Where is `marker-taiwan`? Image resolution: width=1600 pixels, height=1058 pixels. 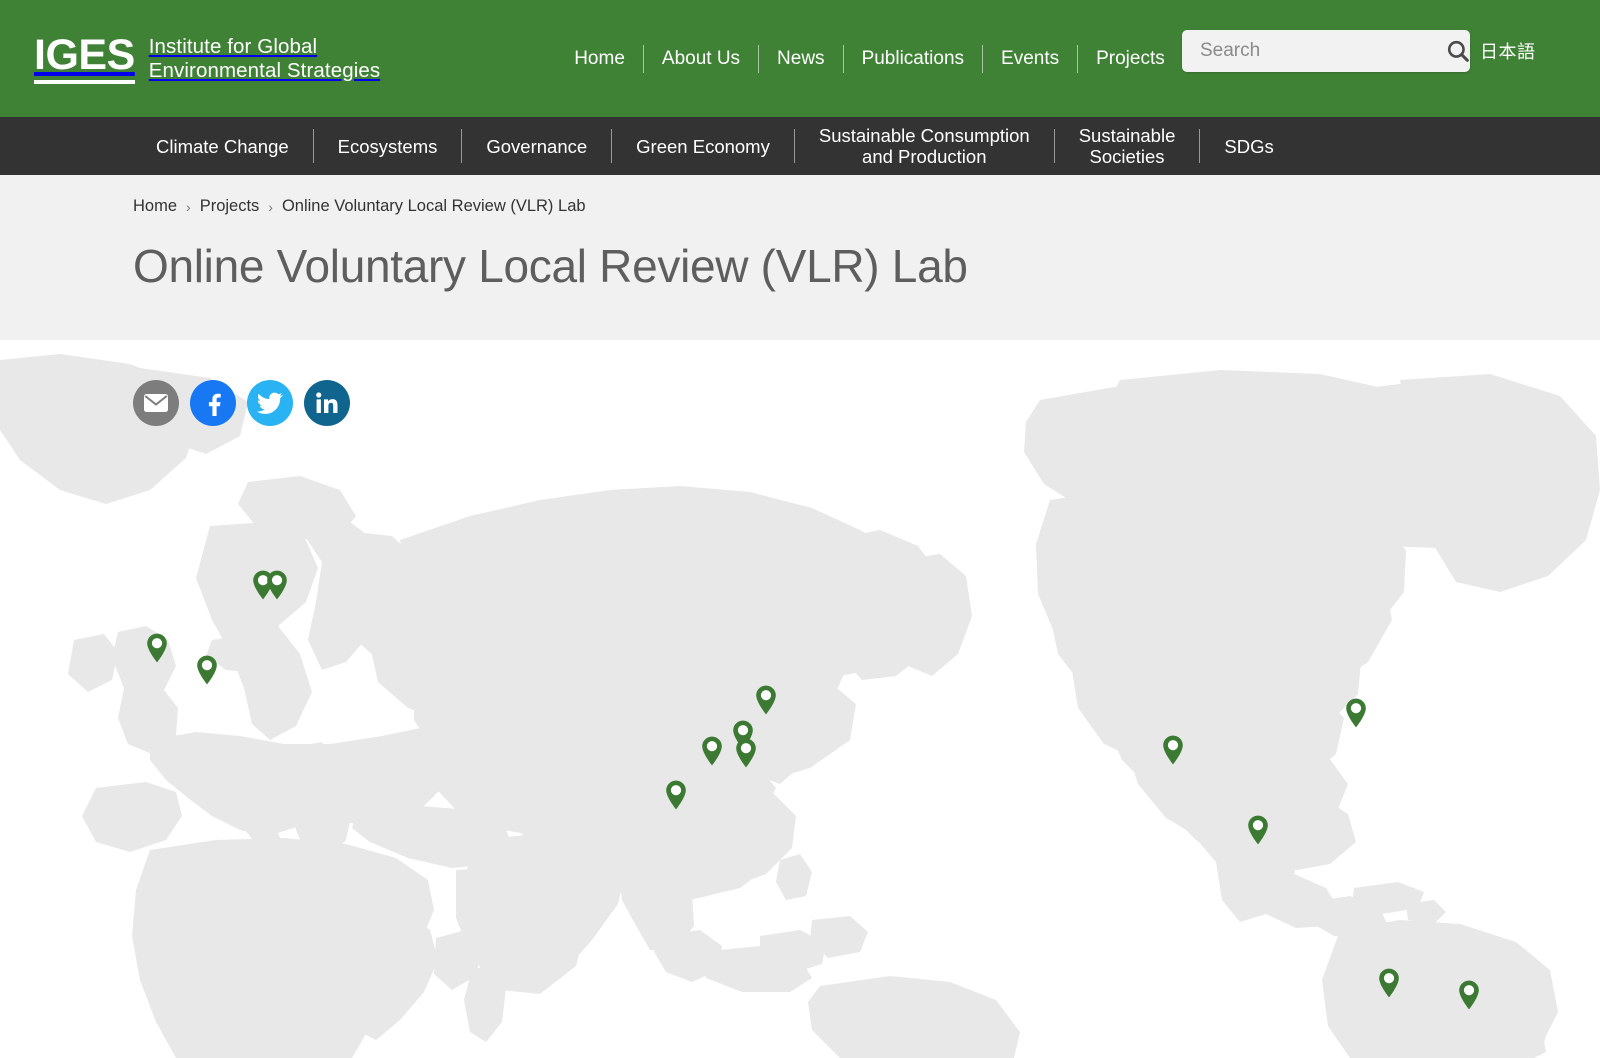
marker-taiwan is located at coordinates (676, 795).